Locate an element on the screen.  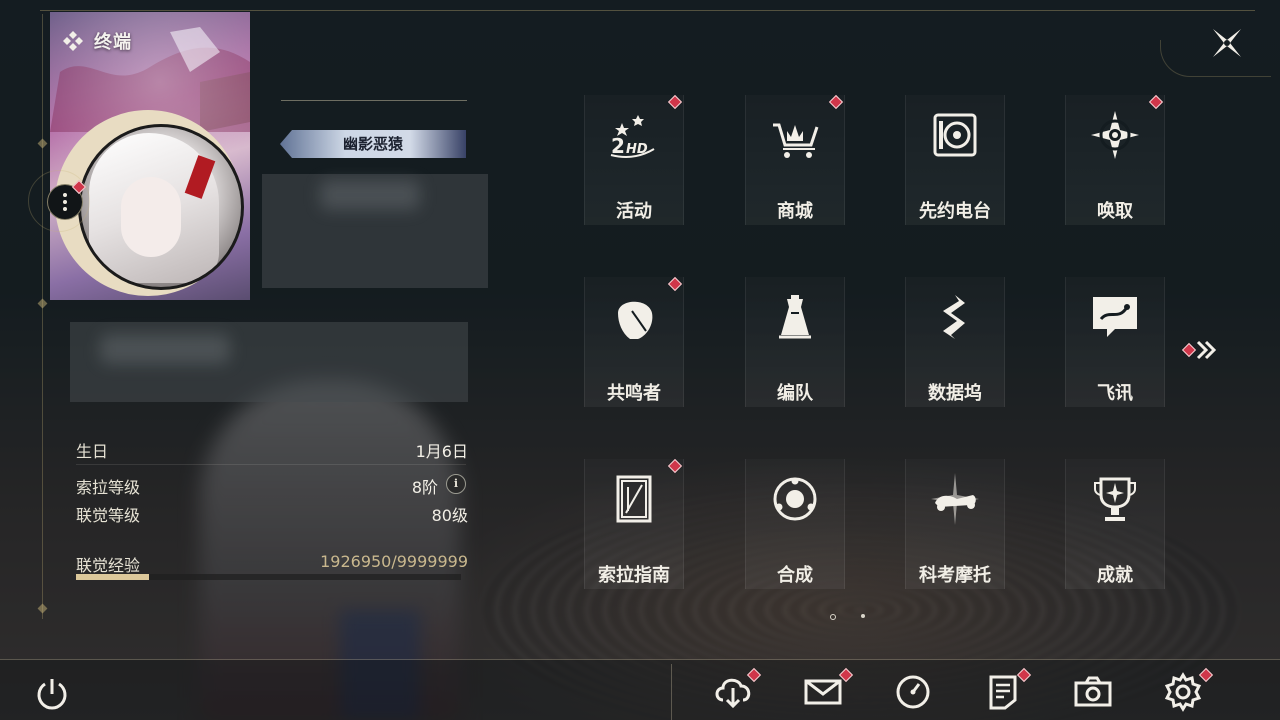
svg-text: 2 is located at coordinates (618, 146).